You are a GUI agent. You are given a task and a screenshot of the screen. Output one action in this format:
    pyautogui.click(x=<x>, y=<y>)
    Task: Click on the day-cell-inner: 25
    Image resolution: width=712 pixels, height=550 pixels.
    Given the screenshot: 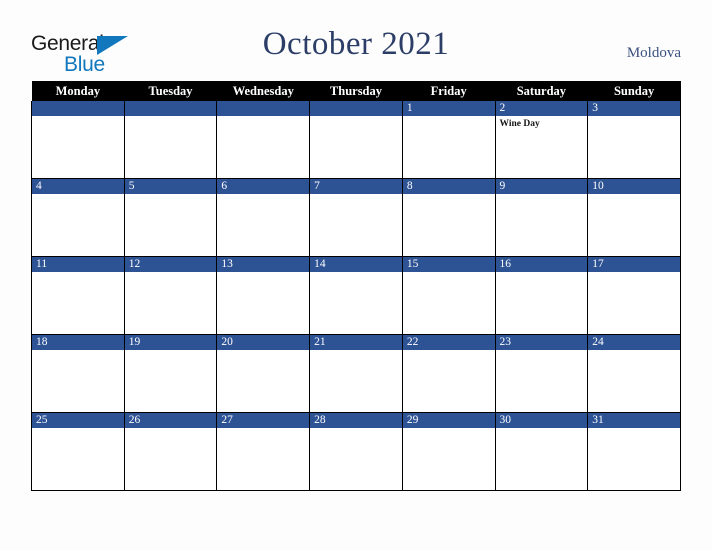 What is the action you would take?
    pyautogui.click(x=78, y=451)
    